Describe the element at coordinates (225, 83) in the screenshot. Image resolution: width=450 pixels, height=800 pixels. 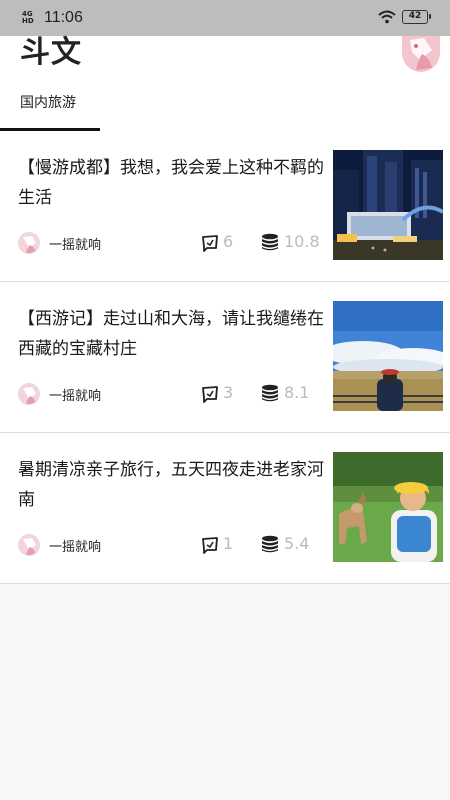
I see `app-header: 斗文 国内旅游` at that location.